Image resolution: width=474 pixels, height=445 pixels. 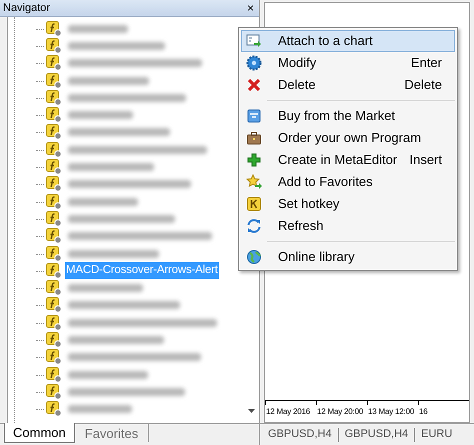 I want to click on menu-label: Modify, so click(x=298, y=63).